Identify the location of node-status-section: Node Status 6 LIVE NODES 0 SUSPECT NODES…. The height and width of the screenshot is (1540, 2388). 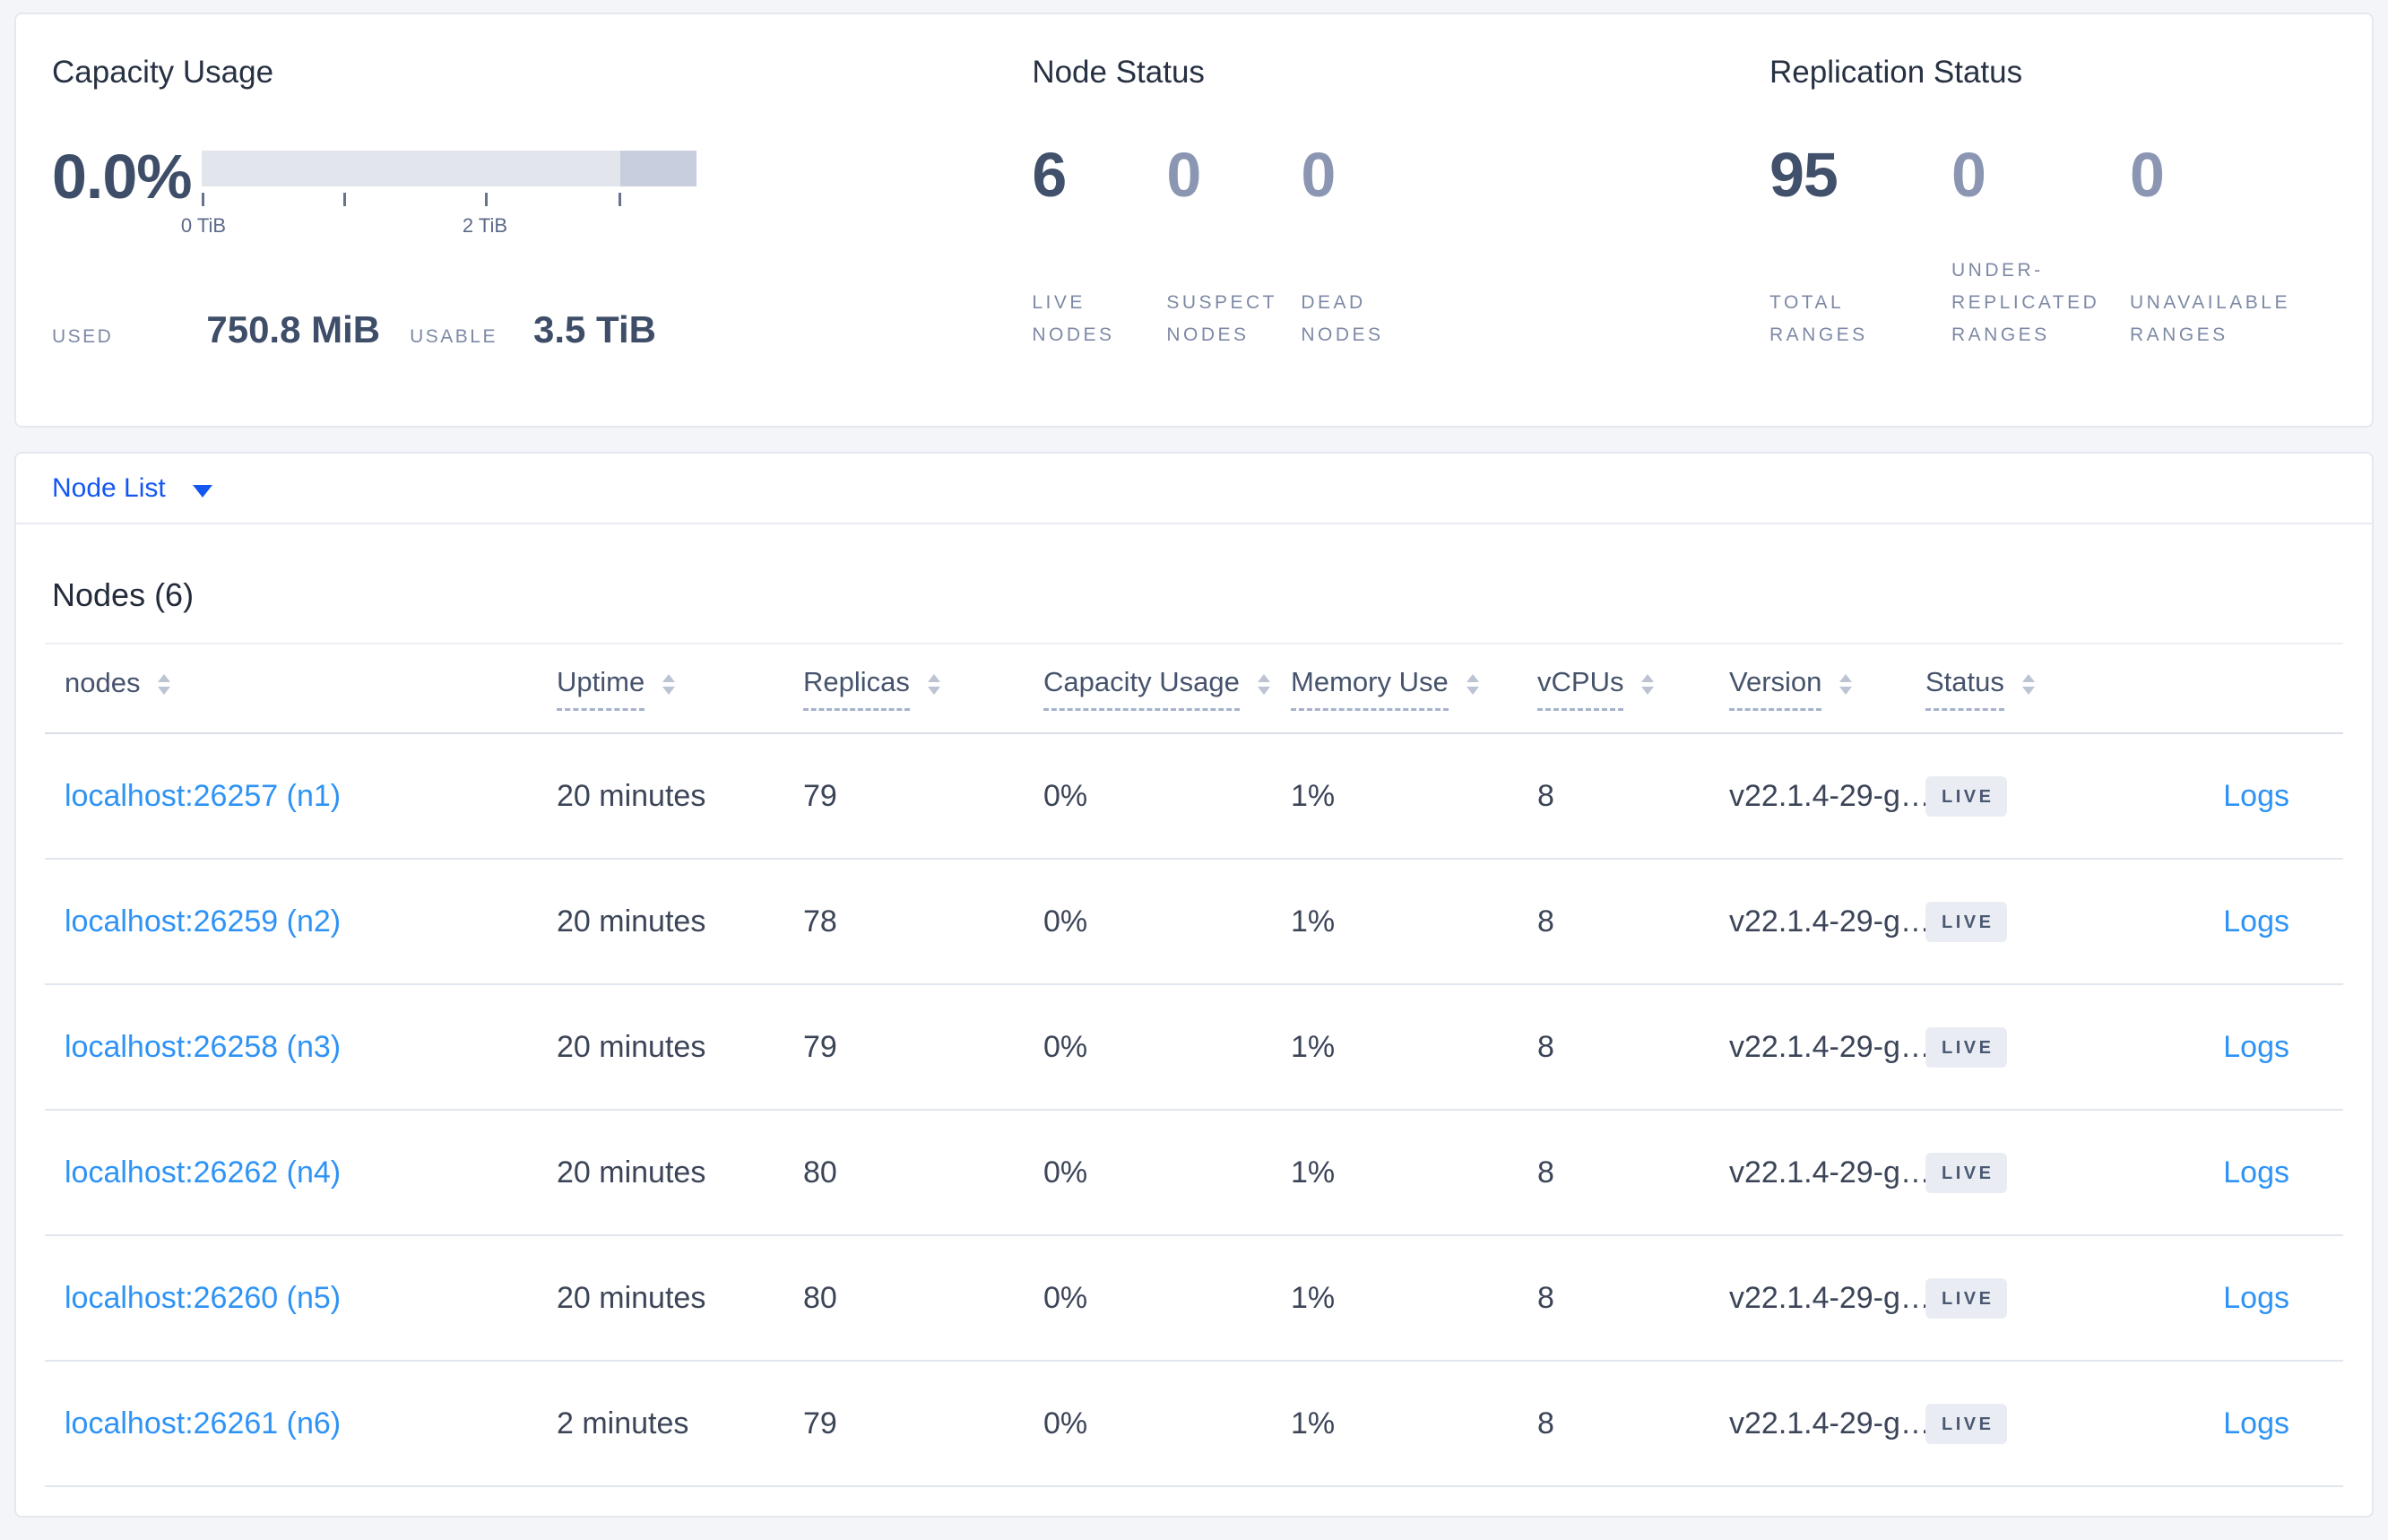
(1400, 241).